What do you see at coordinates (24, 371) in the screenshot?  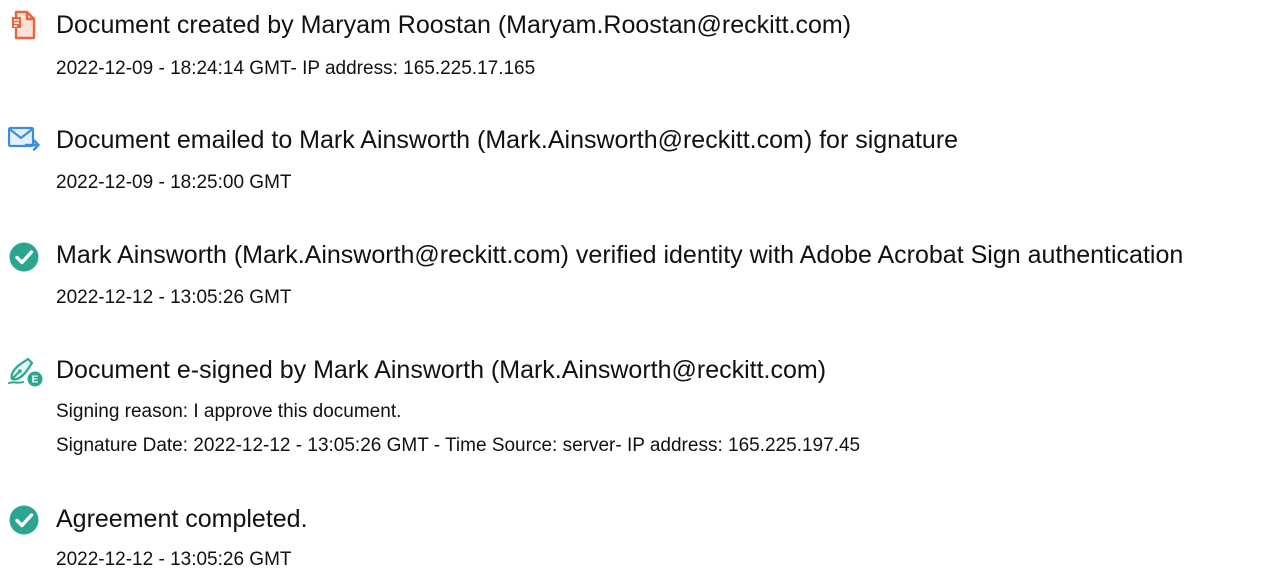 I see `e-sign-pen-icon: E` at bounding box center [24, 371].